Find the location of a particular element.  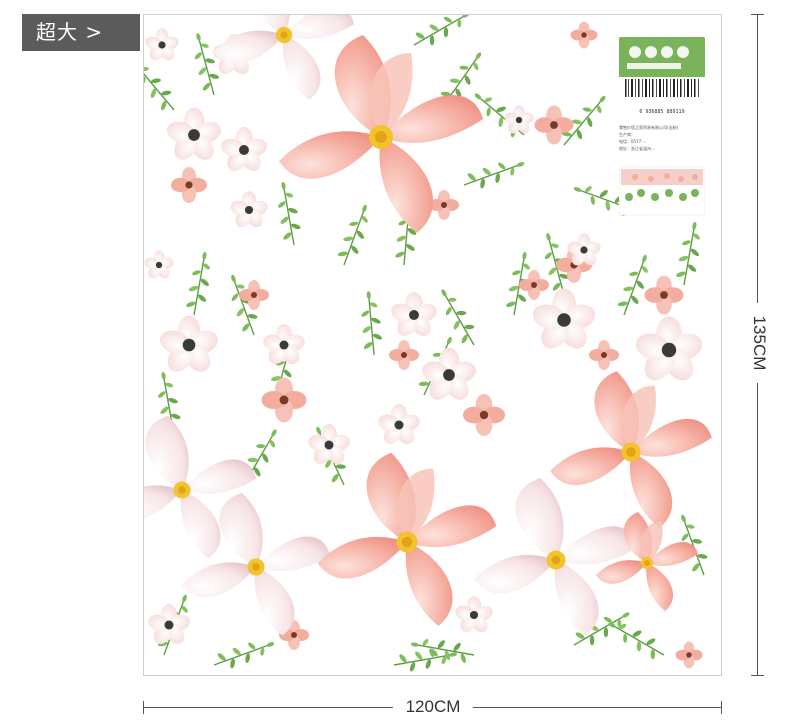

height-dimension-tick-bottom is located at coordinates (757, 675).